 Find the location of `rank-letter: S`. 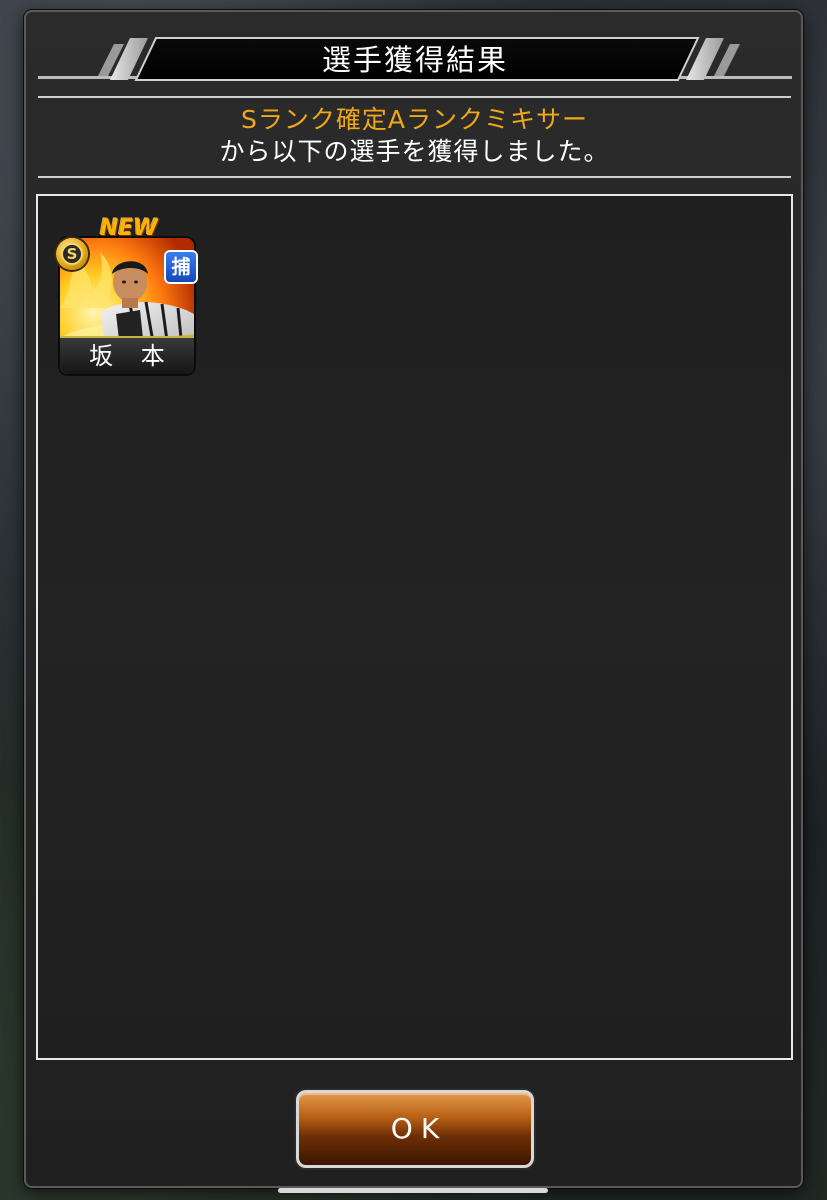

rank-letter: S is located at coordinates (72, 254).